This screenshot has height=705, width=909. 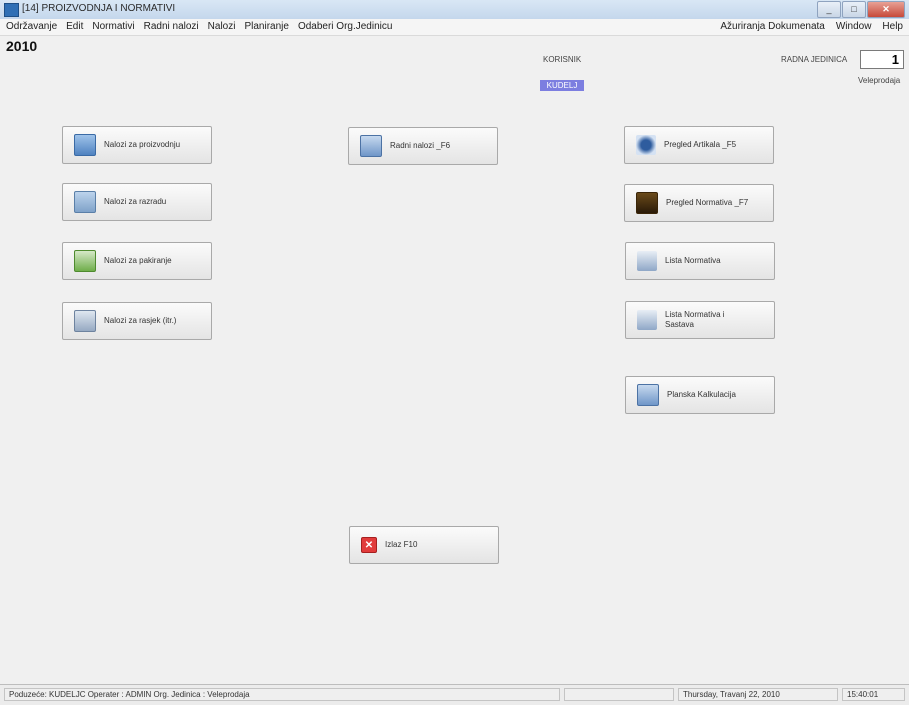 I want to click on button-label: Izlaz F10, so click(x=401, y=544).